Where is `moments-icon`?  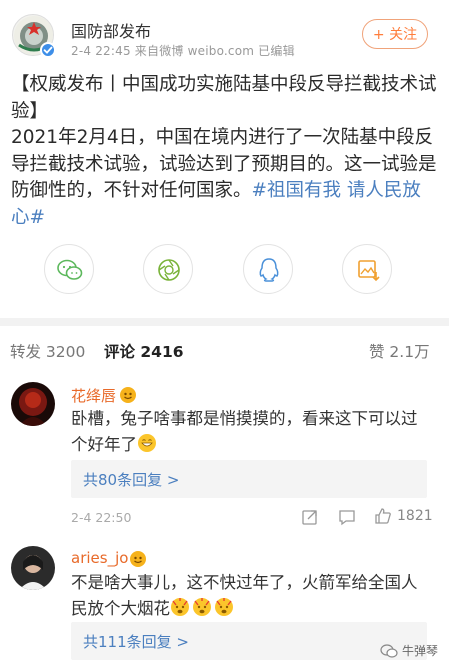
moments-icon is located at coordinates (169, 270).